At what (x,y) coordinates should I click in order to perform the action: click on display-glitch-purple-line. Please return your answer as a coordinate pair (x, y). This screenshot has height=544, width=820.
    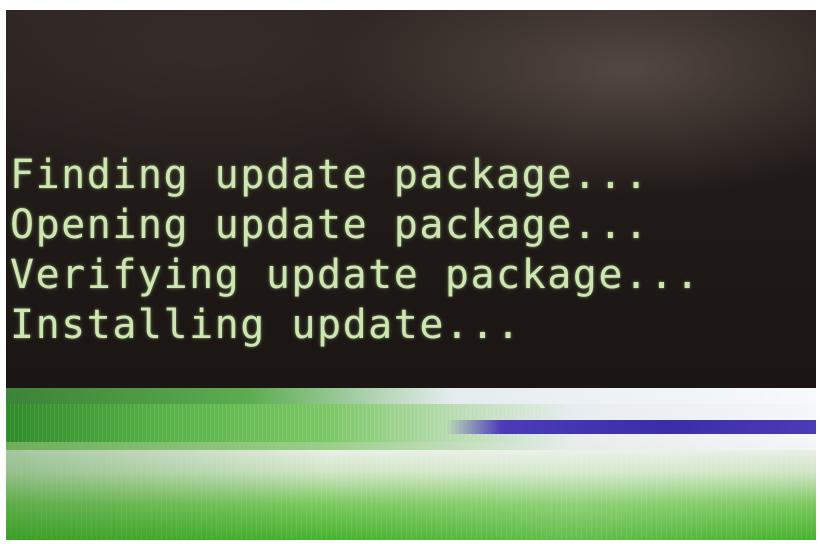
    Looking at the image, I should click on (631, 427).